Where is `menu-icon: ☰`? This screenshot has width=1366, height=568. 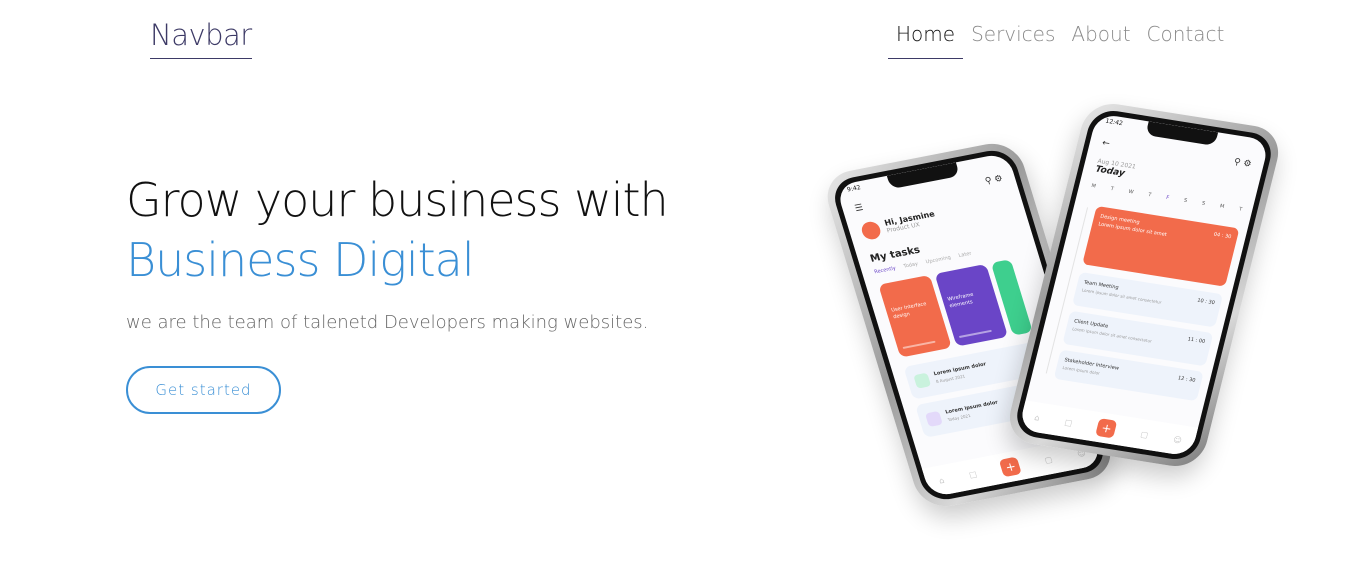
menu-icon: ☰ is located at coordinates (859, 209).